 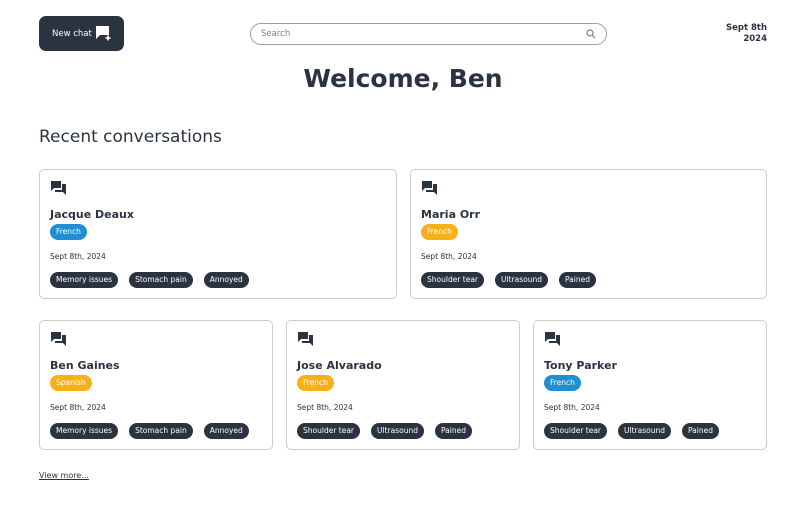 What do you see at coordinates (423, 34) in the screenshot?
I see `search-input` at bounding box center [423, 34].